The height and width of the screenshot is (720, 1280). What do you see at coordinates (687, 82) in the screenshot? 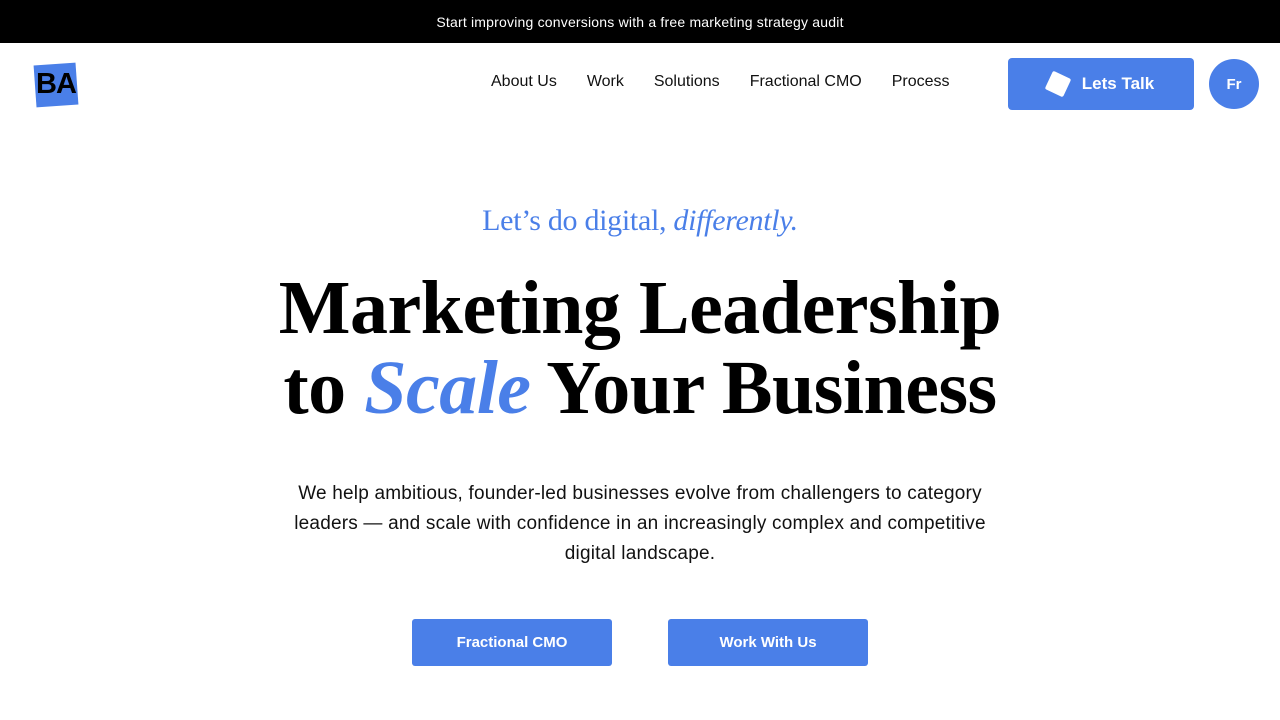
I see `nav-item-solutions: Solutions` at bounding box center [687, 82].